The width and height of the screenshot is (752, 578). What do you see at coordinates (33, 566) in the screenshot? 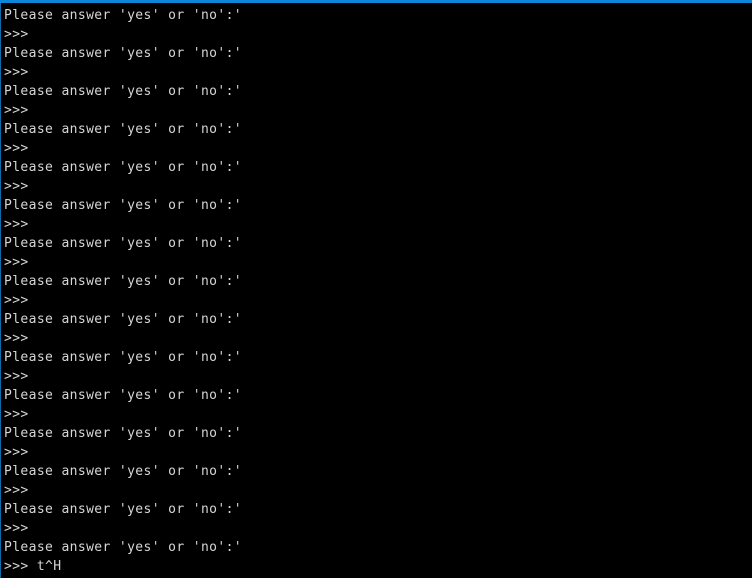
I see `terminal-prompt-with-input: >>> t^H` at bounding box center [33, 566].